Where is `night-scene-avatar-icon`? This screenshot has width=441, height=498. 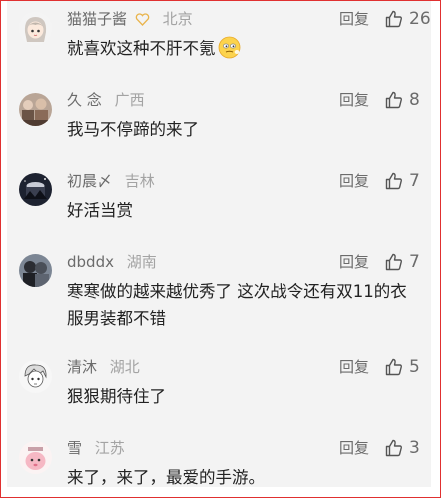
night-scene-avatar-icon is located at coordinates (35, 189).